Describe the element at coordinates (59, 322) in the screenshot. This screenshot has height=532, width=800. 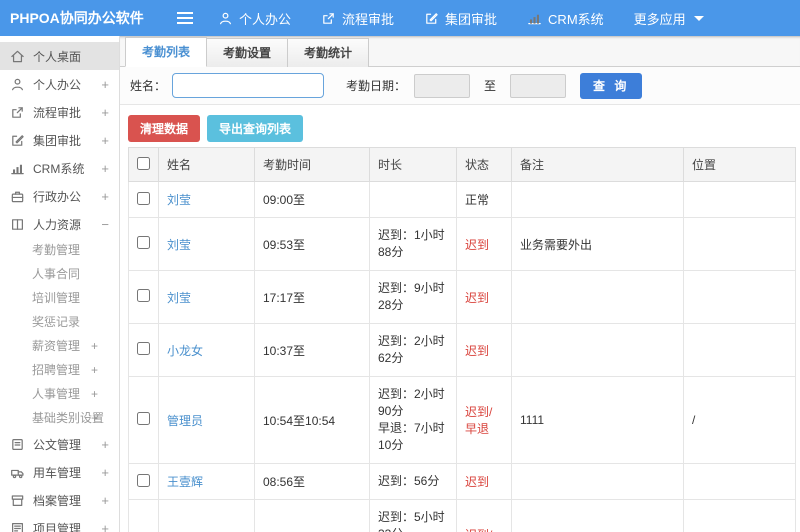
I see `sidebar-subitem-reward-punish-records: 奖惩记录` at that location.